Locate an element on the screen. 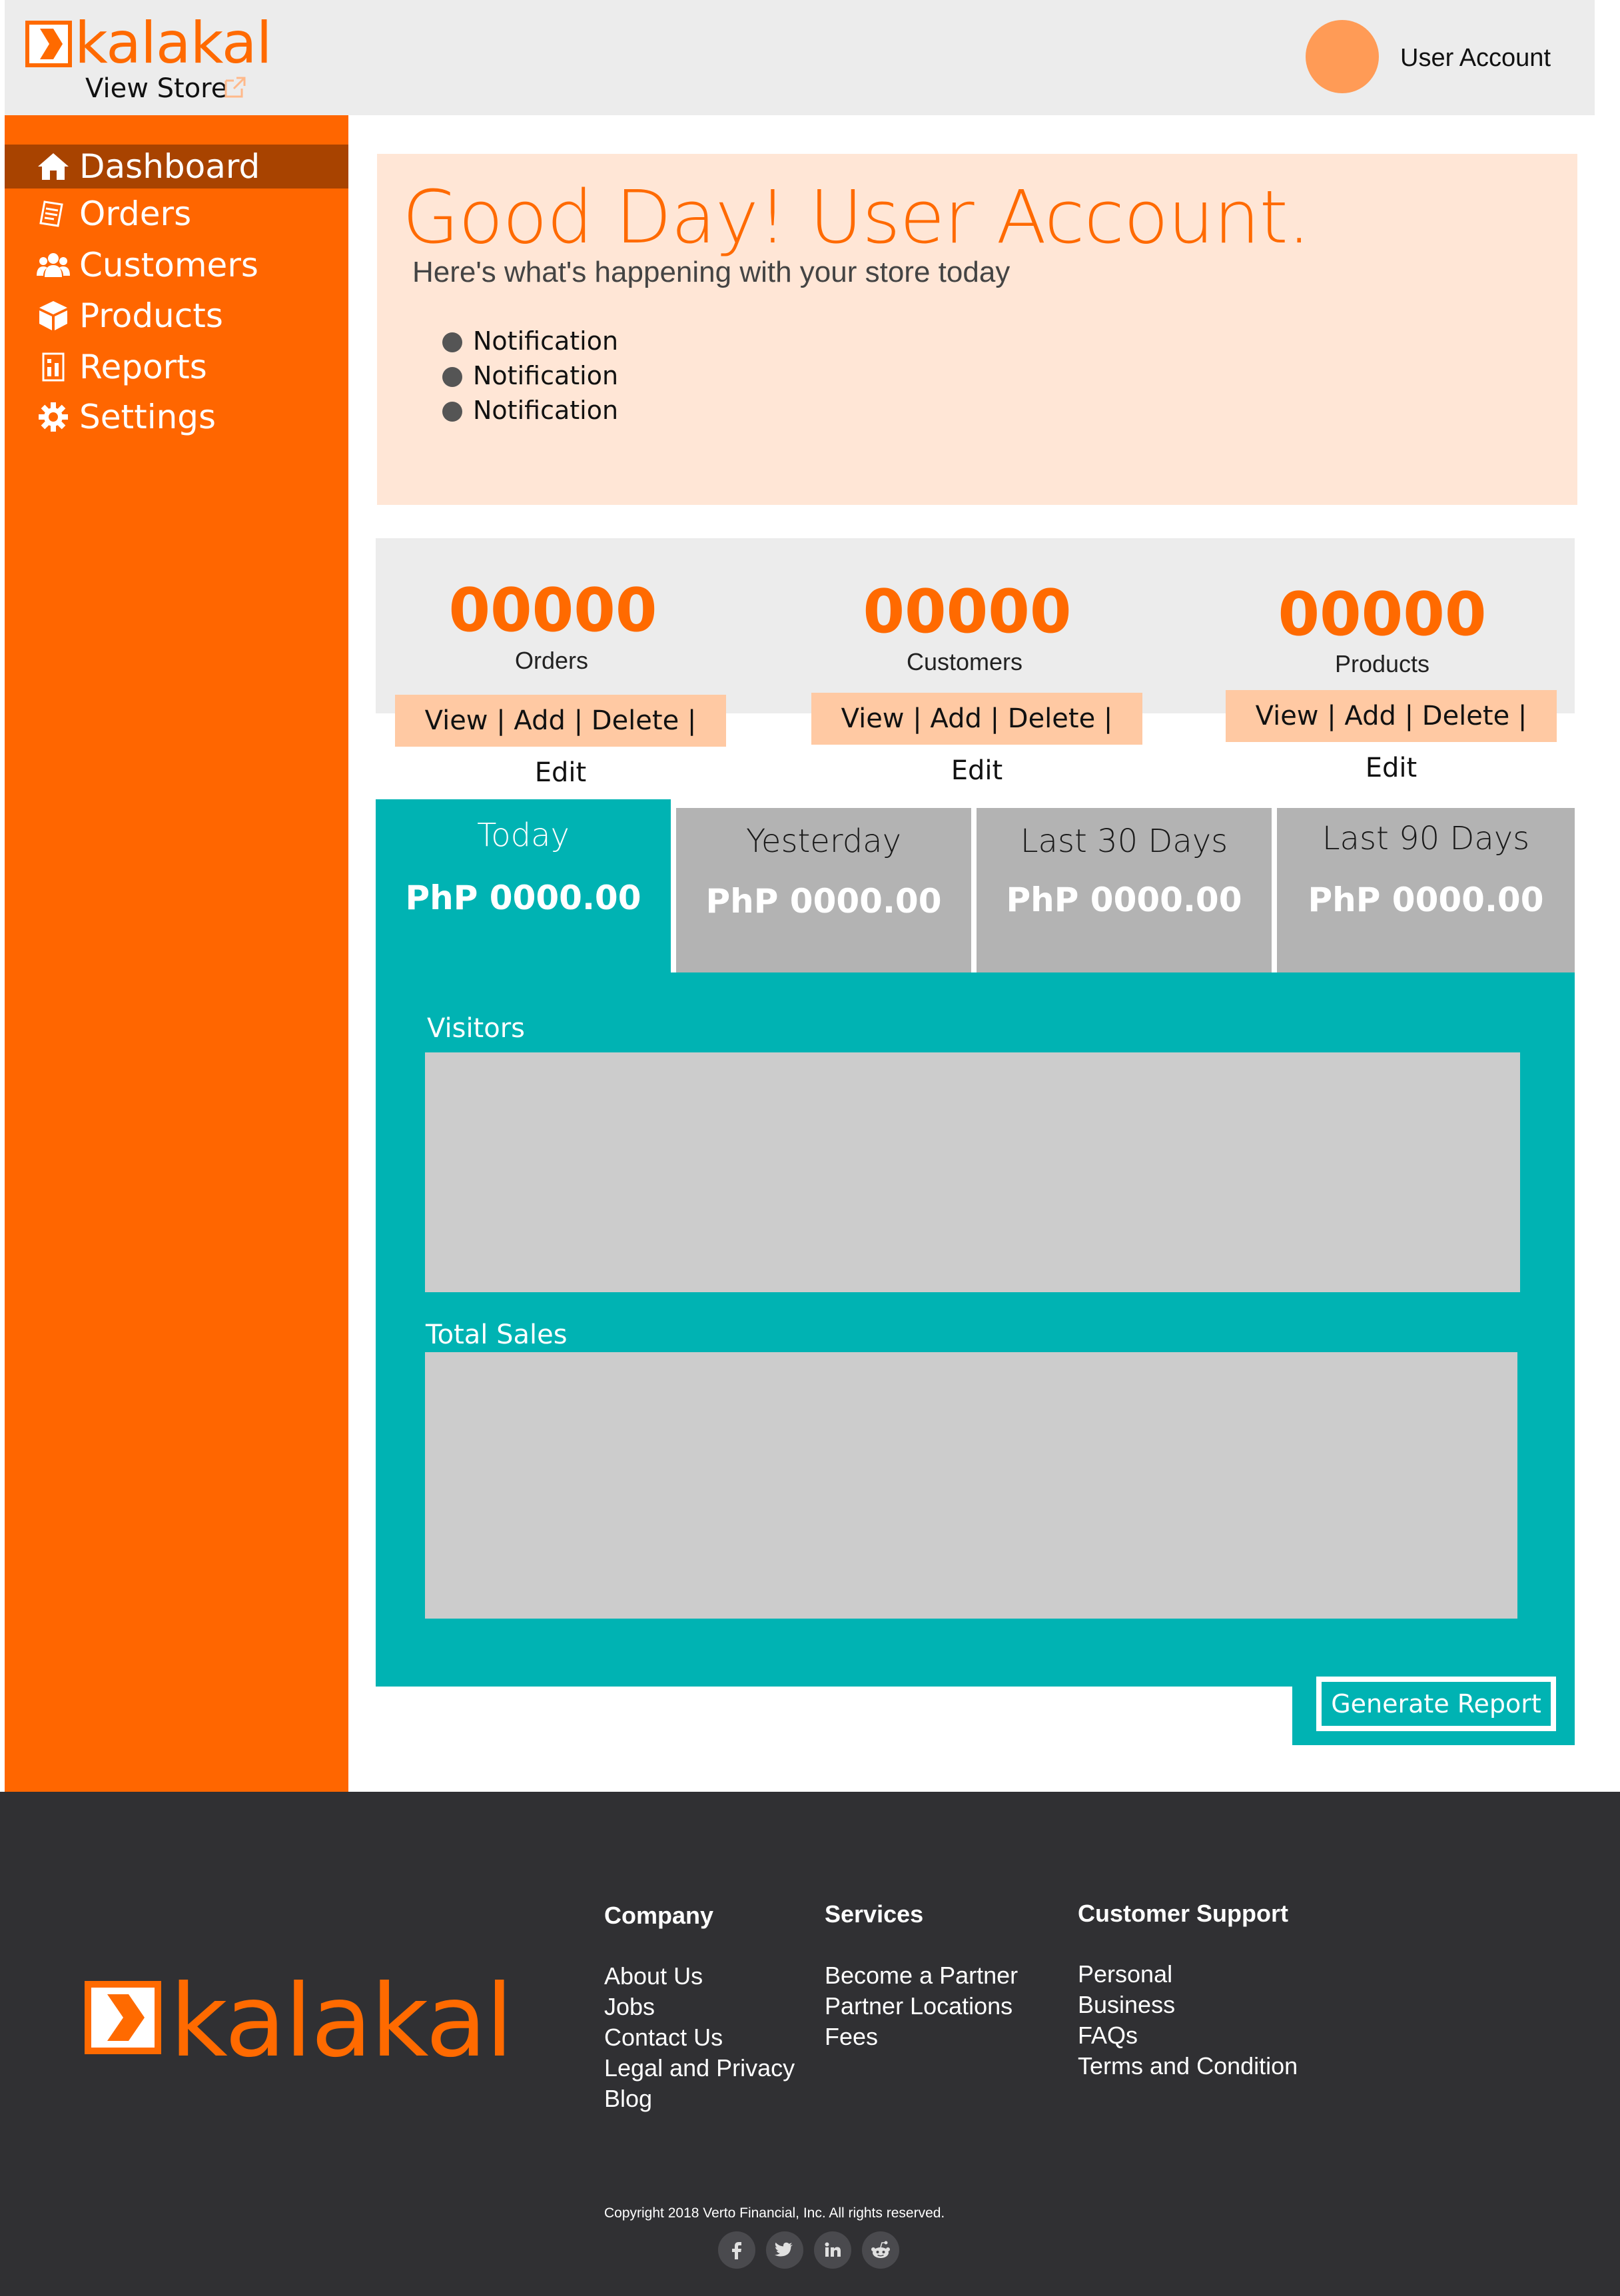 The height and width of the screenshot is (2296, 1620). sidebar-item-label: Customers is located at coordinates (168, 265).